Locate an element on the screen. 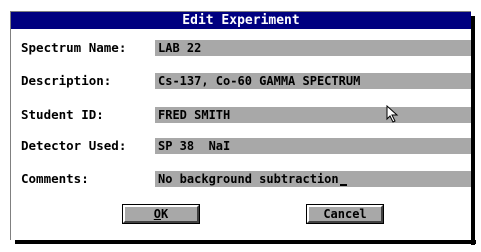  dialog-shadow-right is located at coordinates (473, 130).